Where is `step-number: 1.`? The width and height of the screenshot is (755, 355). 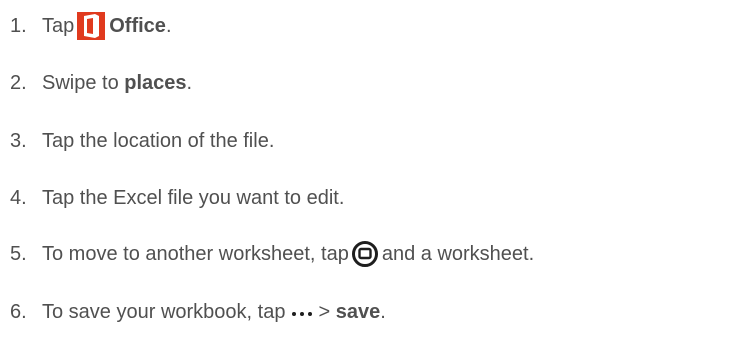 step-number: 1. is located at coordinates (18, 25).